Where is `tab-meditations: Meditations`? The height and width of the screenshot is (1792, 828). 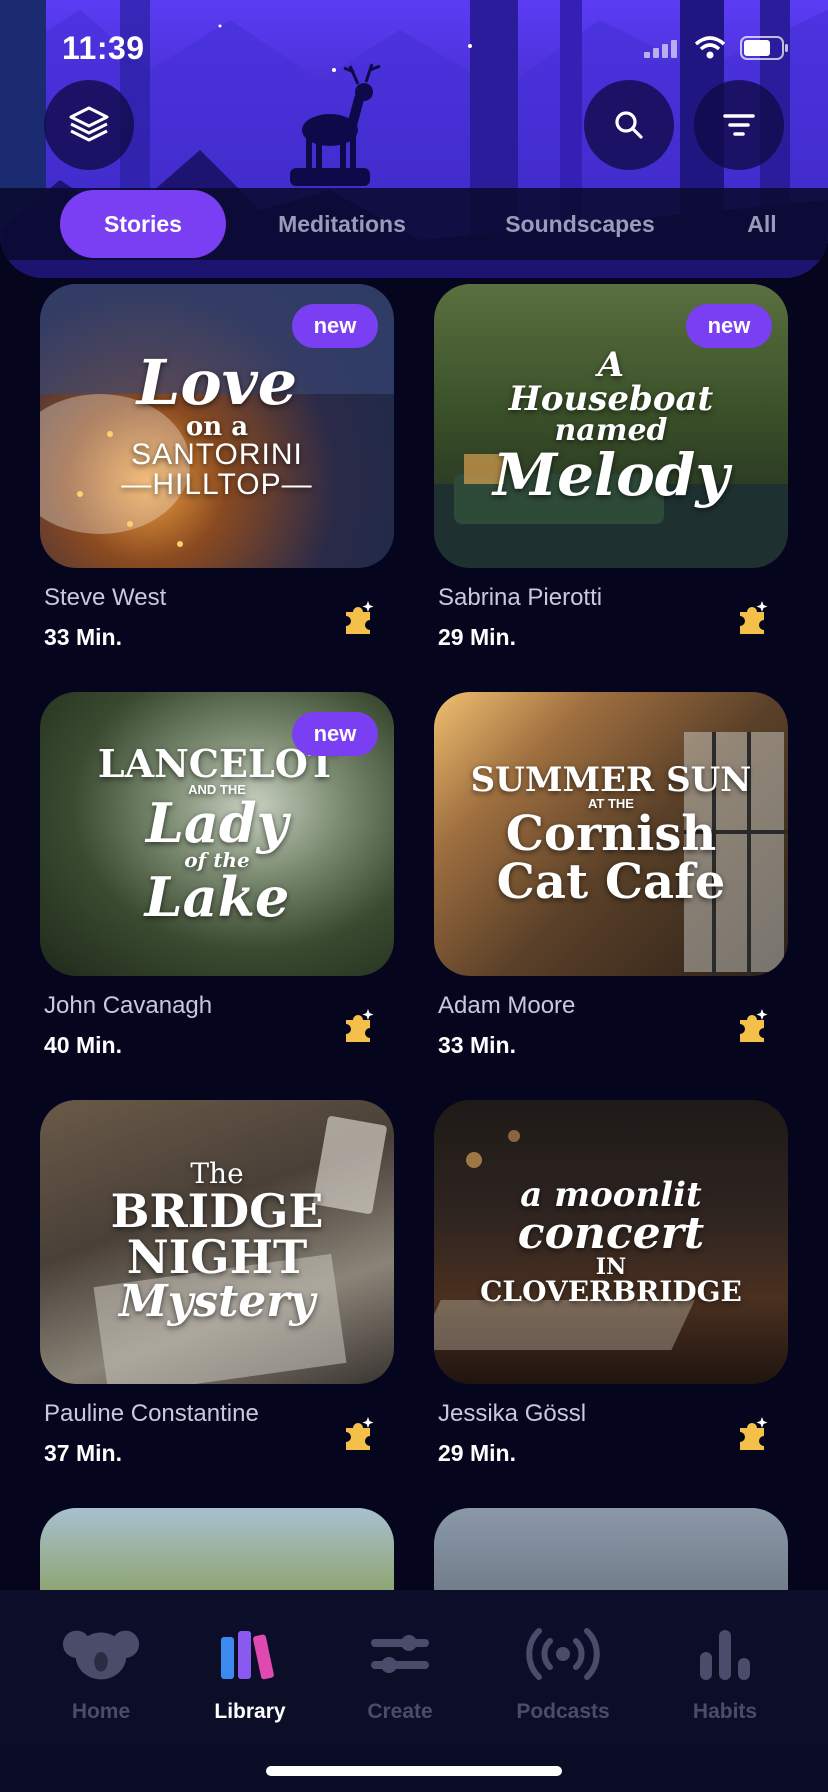
tab-meditations: Meditations is located at coordinates (342, 224).